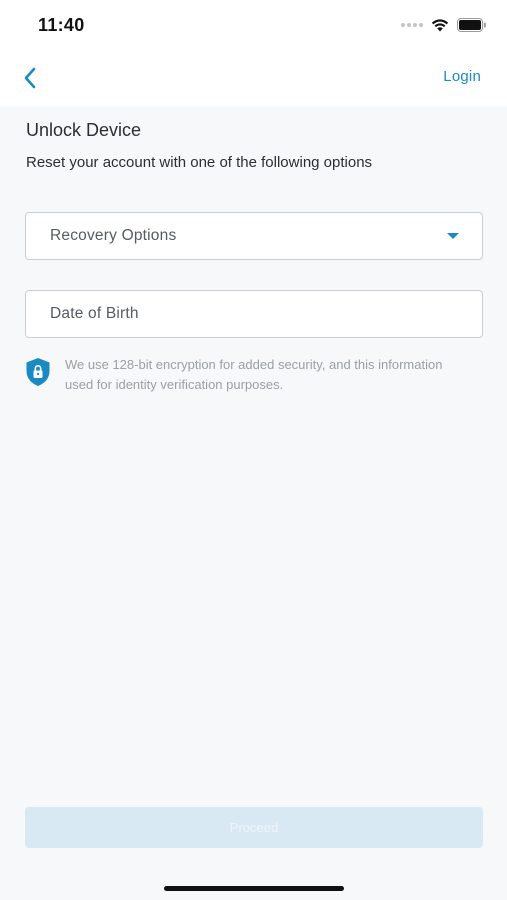 The width and height of the screenshot is (507, 900). What do you see at coordinates (84, 130) in the screenshot?
I see `page-title: Unlock Device` at bounding box center [84, 130].